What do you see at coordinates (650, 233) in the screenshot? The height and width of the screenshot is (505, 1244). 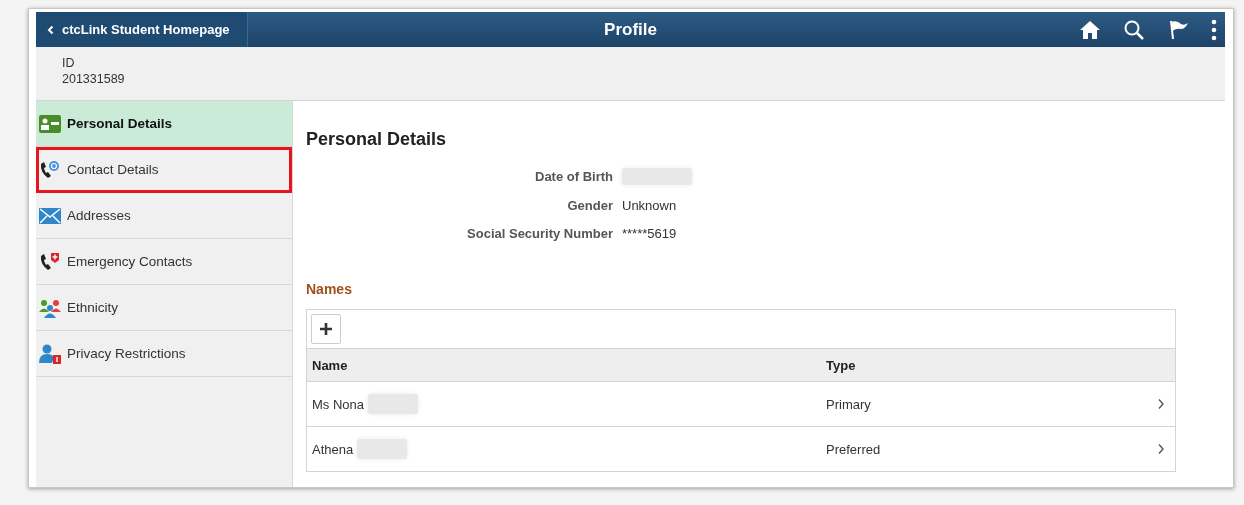 I see `field-value: *****5619` at bounding box center [650, 233].